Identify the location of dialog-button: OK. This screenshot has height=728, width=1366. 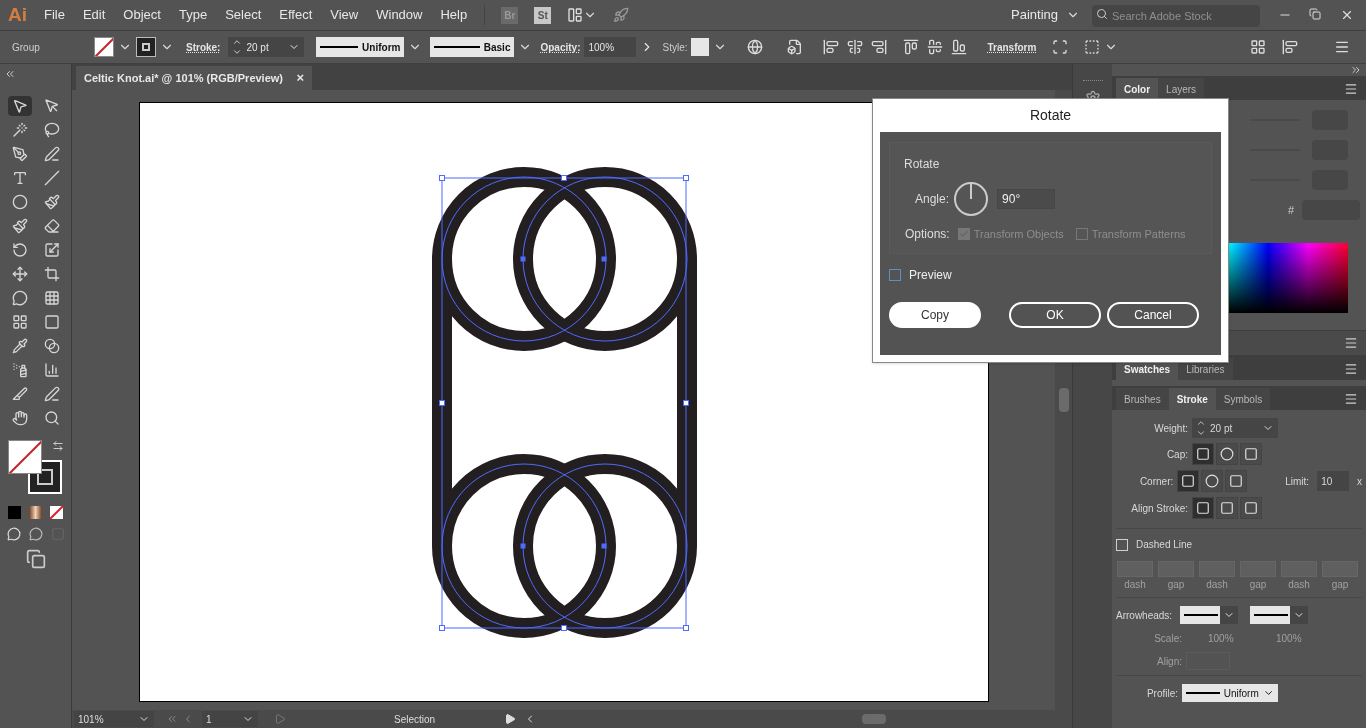
(1055, 315).